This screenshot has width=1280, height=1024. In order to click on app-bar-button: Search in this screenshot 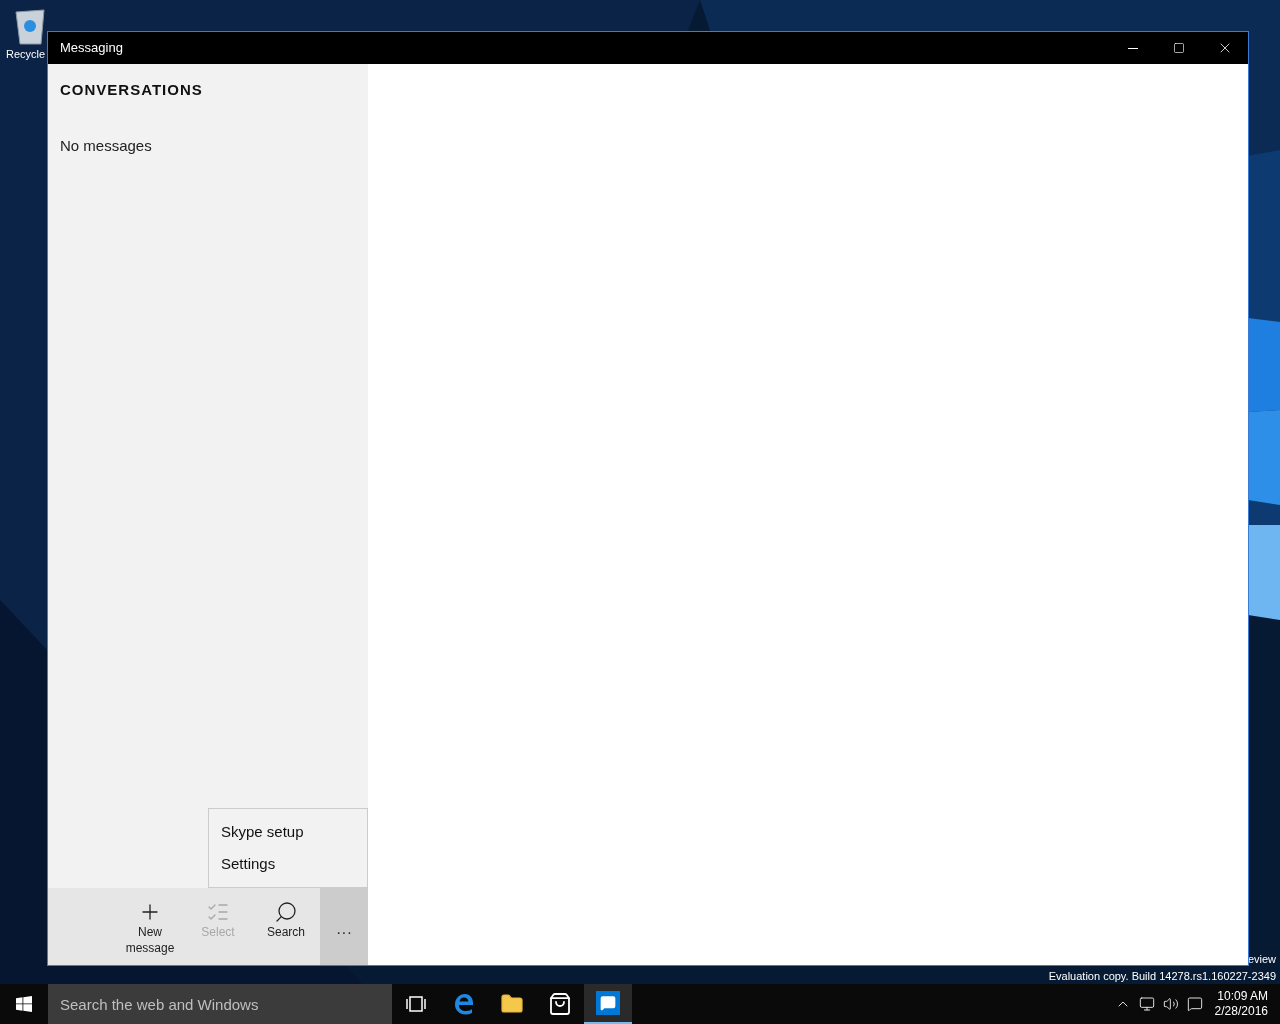, I will do `click(286, 926)`.